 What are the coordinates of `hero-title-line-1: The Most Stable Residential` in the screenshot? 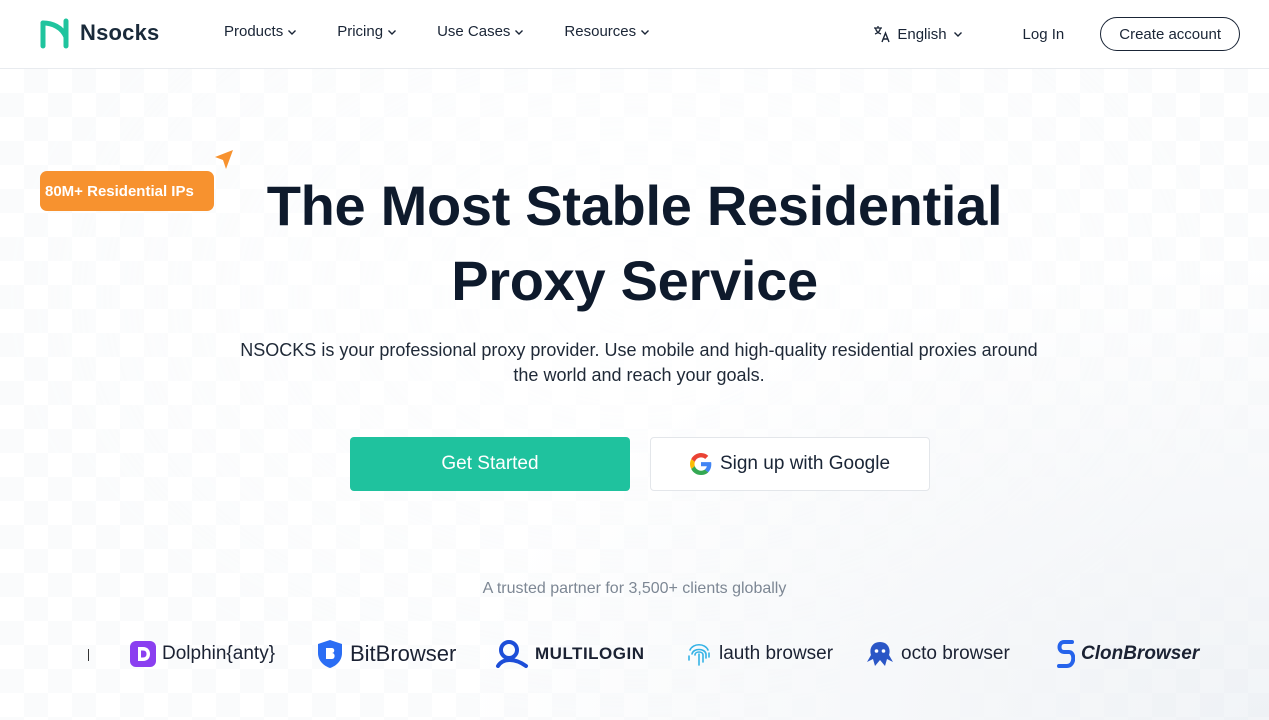 It's located at (634, 205).